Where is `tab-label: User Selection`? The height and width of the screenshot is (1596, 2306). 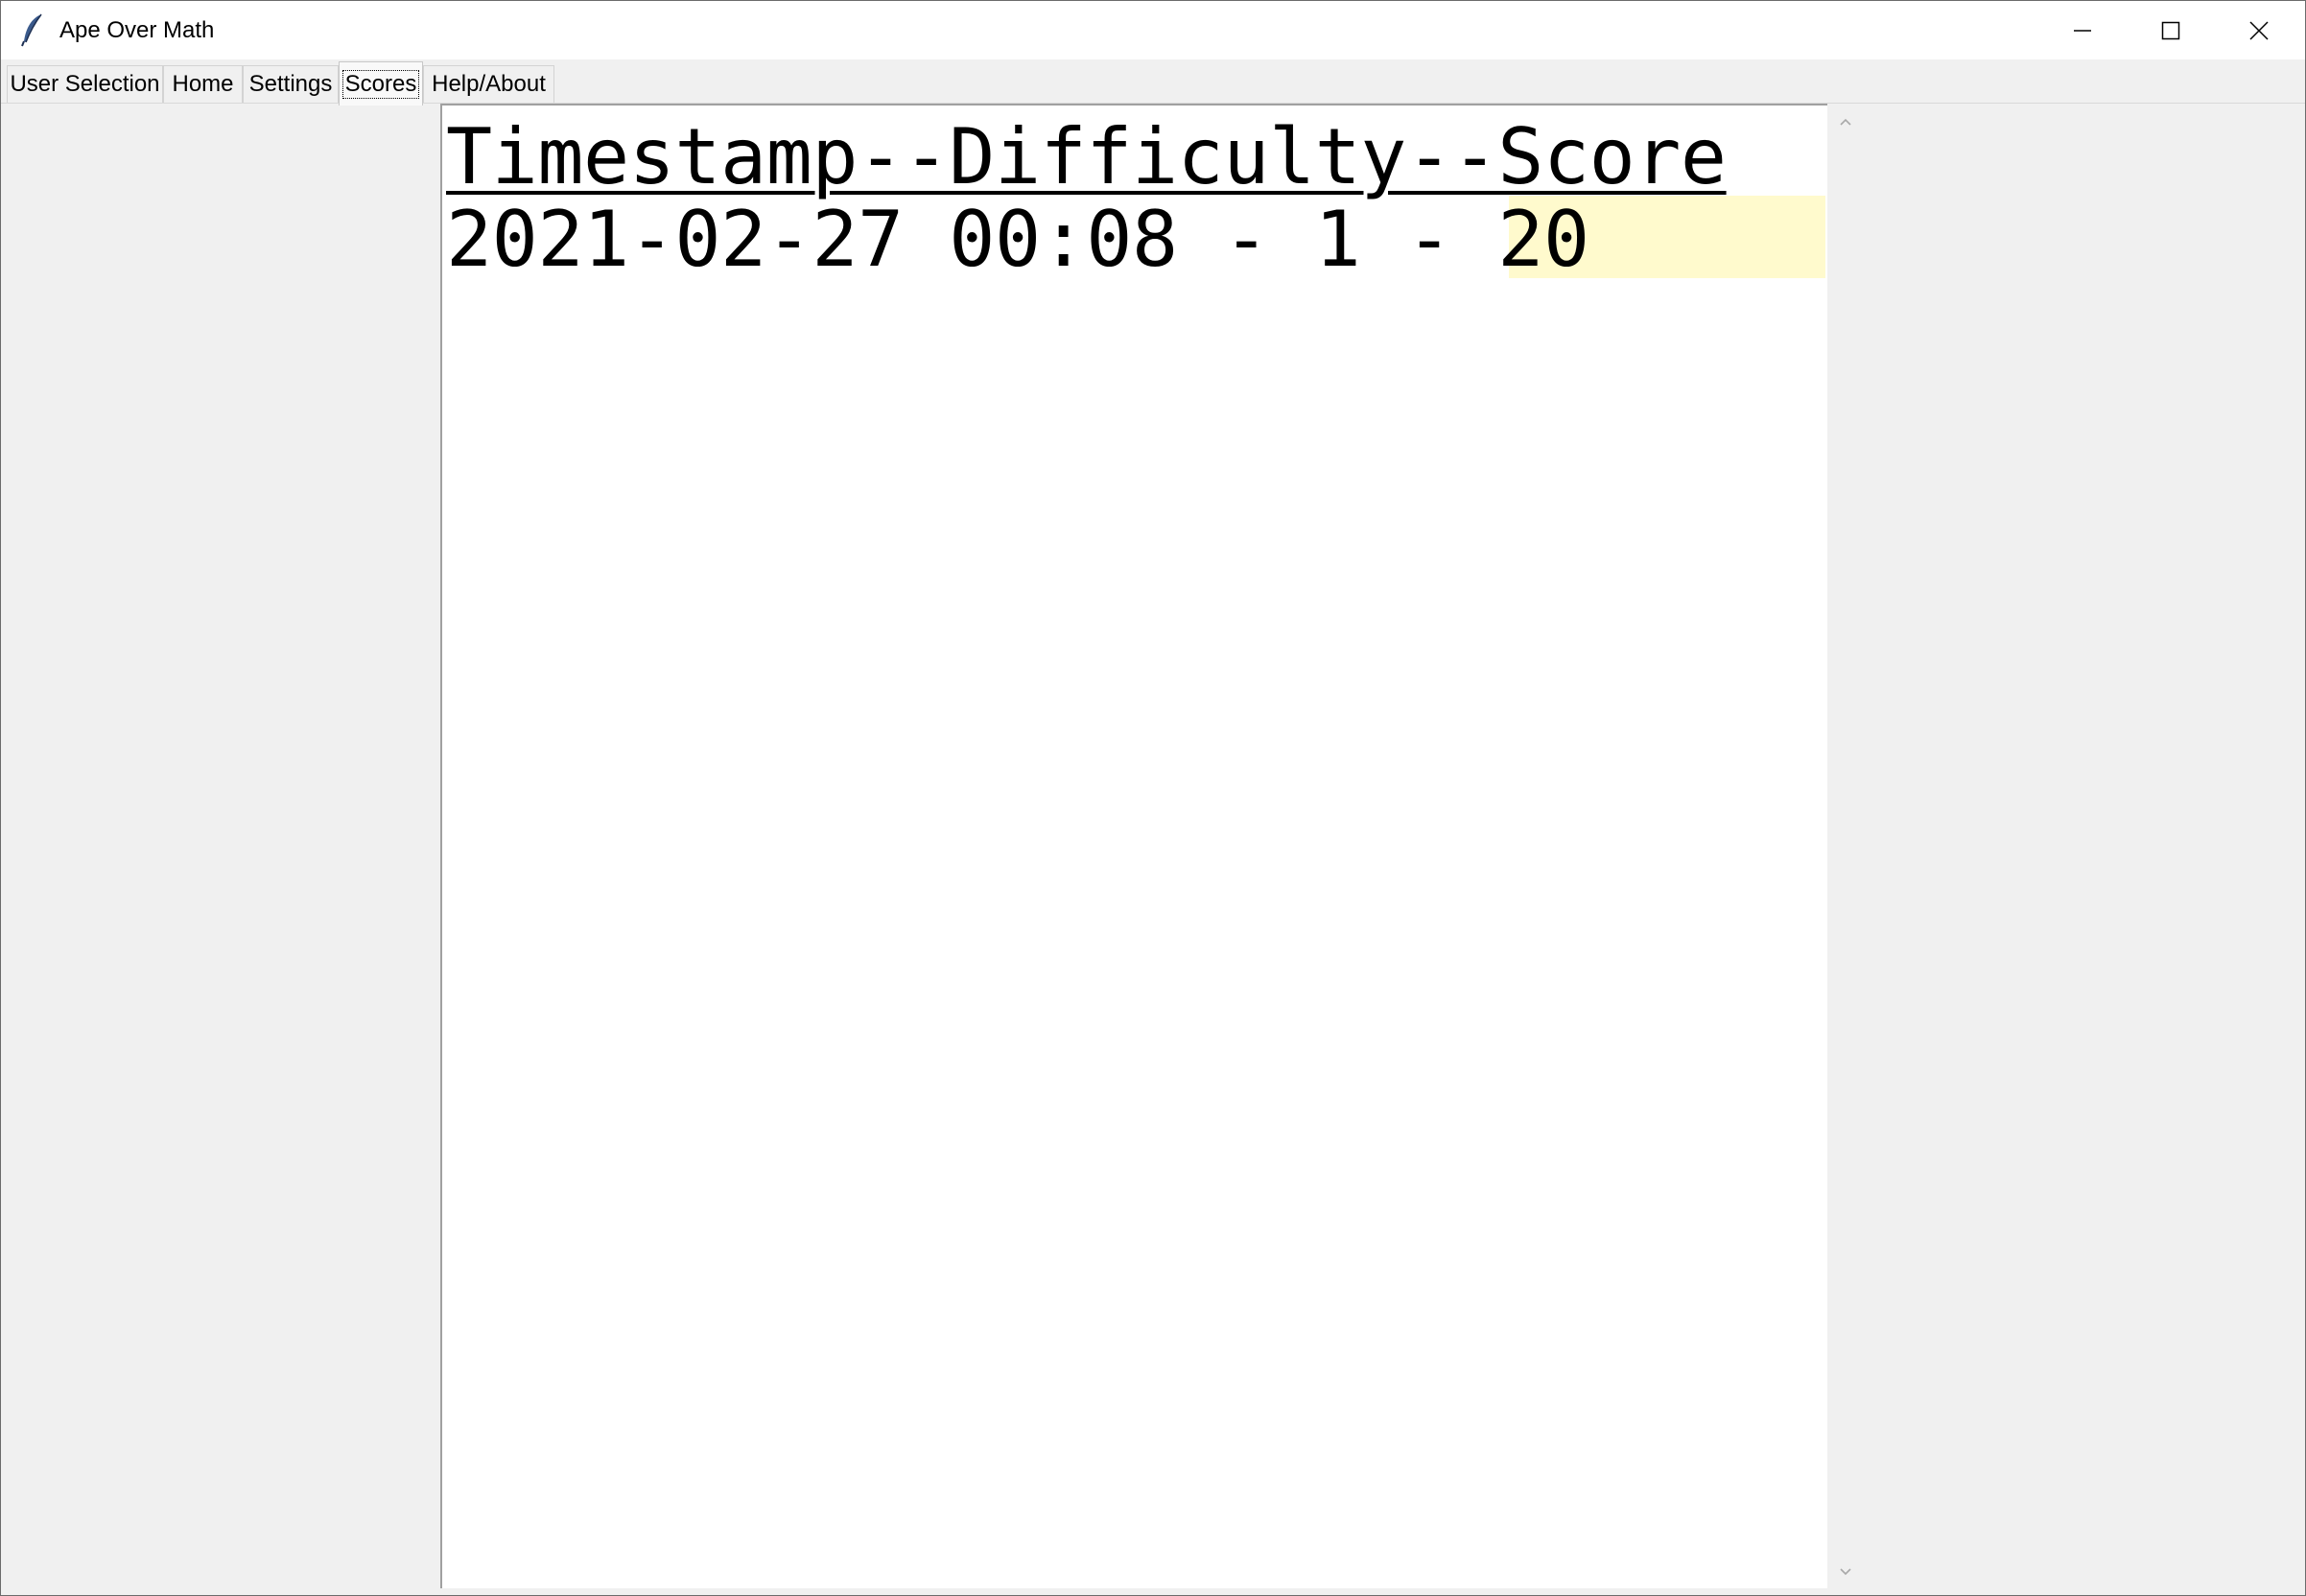
tab-label: User Selection is located at coordinates (85, 84).